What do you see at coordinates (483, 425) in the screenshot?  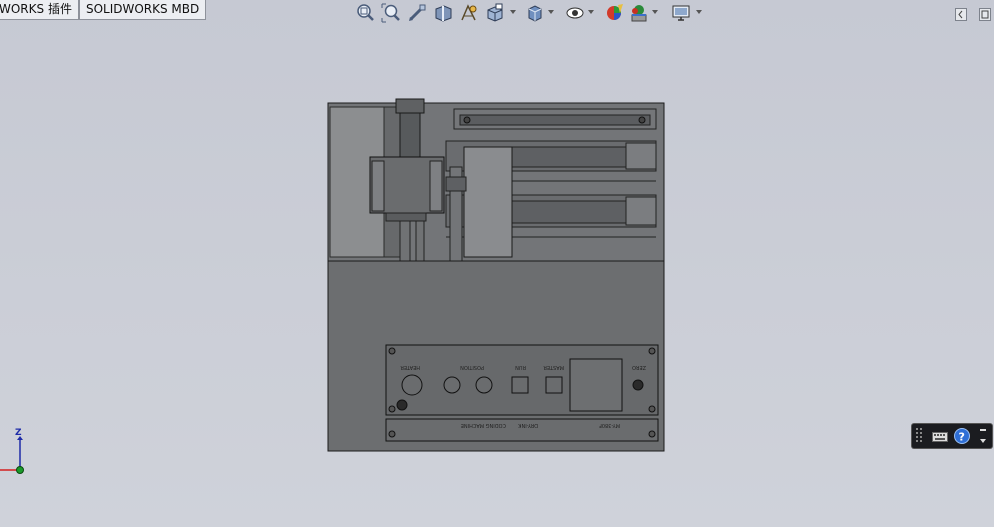 I see `coding-machine-label: CODING MACHINE` at bounding box center [483, 425].